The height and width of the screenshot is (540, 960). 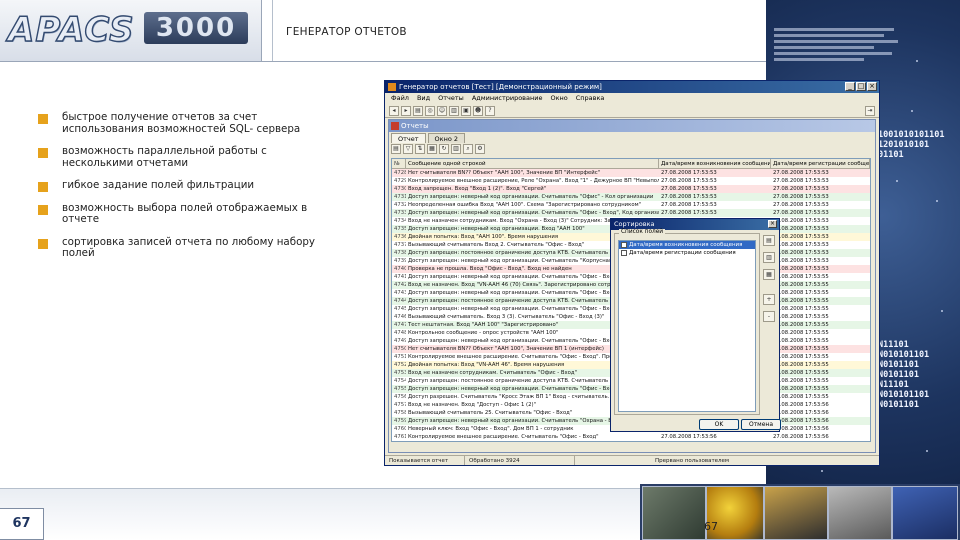 I want to click on minimize-button: _, so click(x=850, y=86).